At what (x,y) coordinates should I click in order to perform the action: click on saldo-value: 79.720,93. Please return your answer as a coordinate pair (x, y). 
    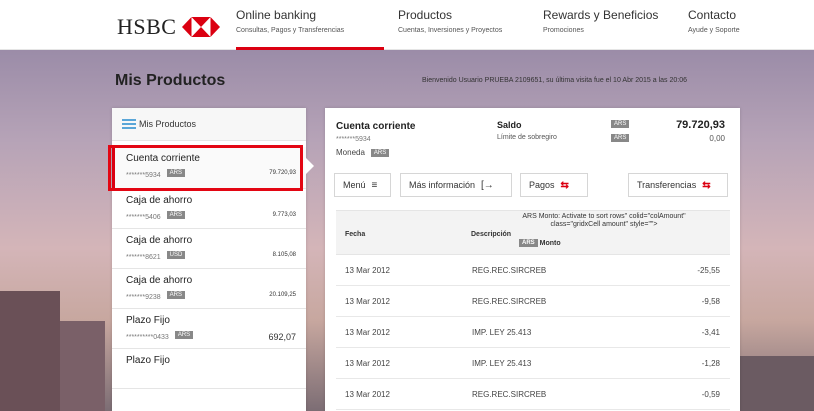
    Looking at the image, I should click on (700, 125).